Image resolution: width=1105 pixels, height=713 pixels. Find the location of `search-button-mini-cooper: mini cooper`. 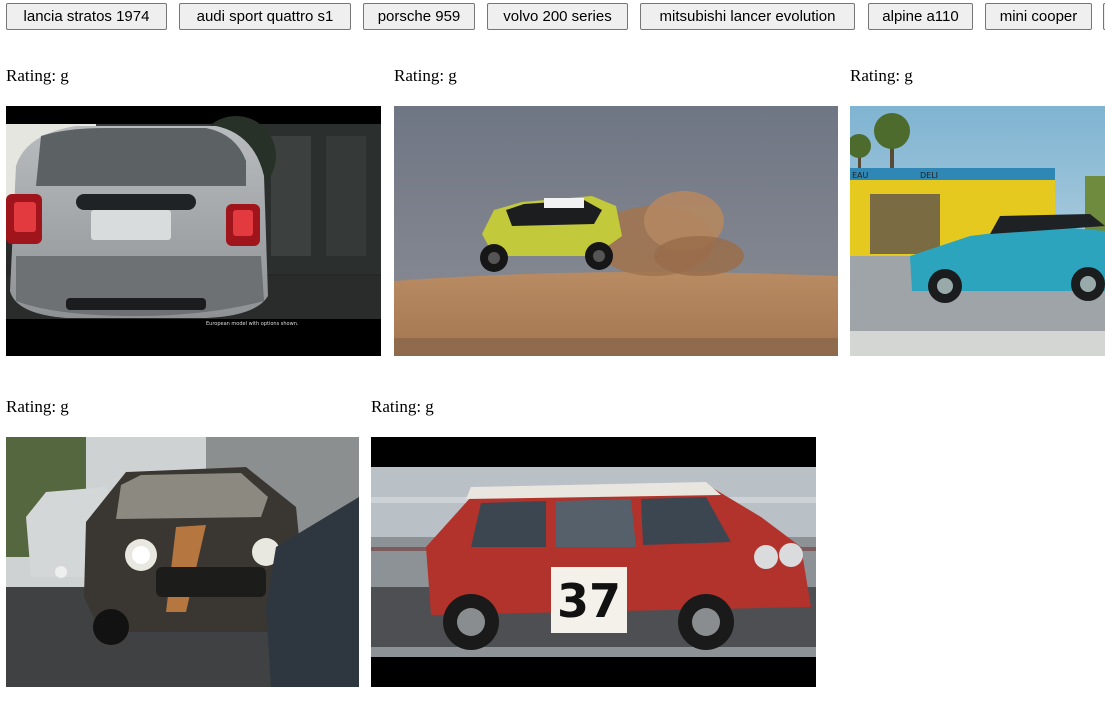

search-button-mini-cooper: mini cooper is located at coordinates (1038, 16).